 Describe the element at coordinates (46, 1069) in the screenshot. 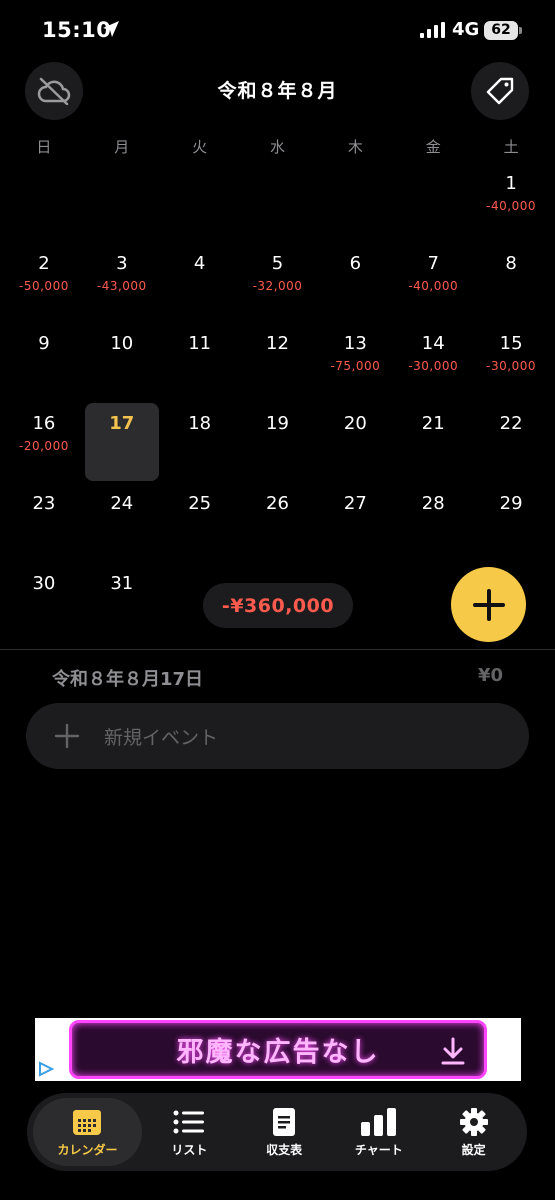

I see `adchoices-icon` at that location.